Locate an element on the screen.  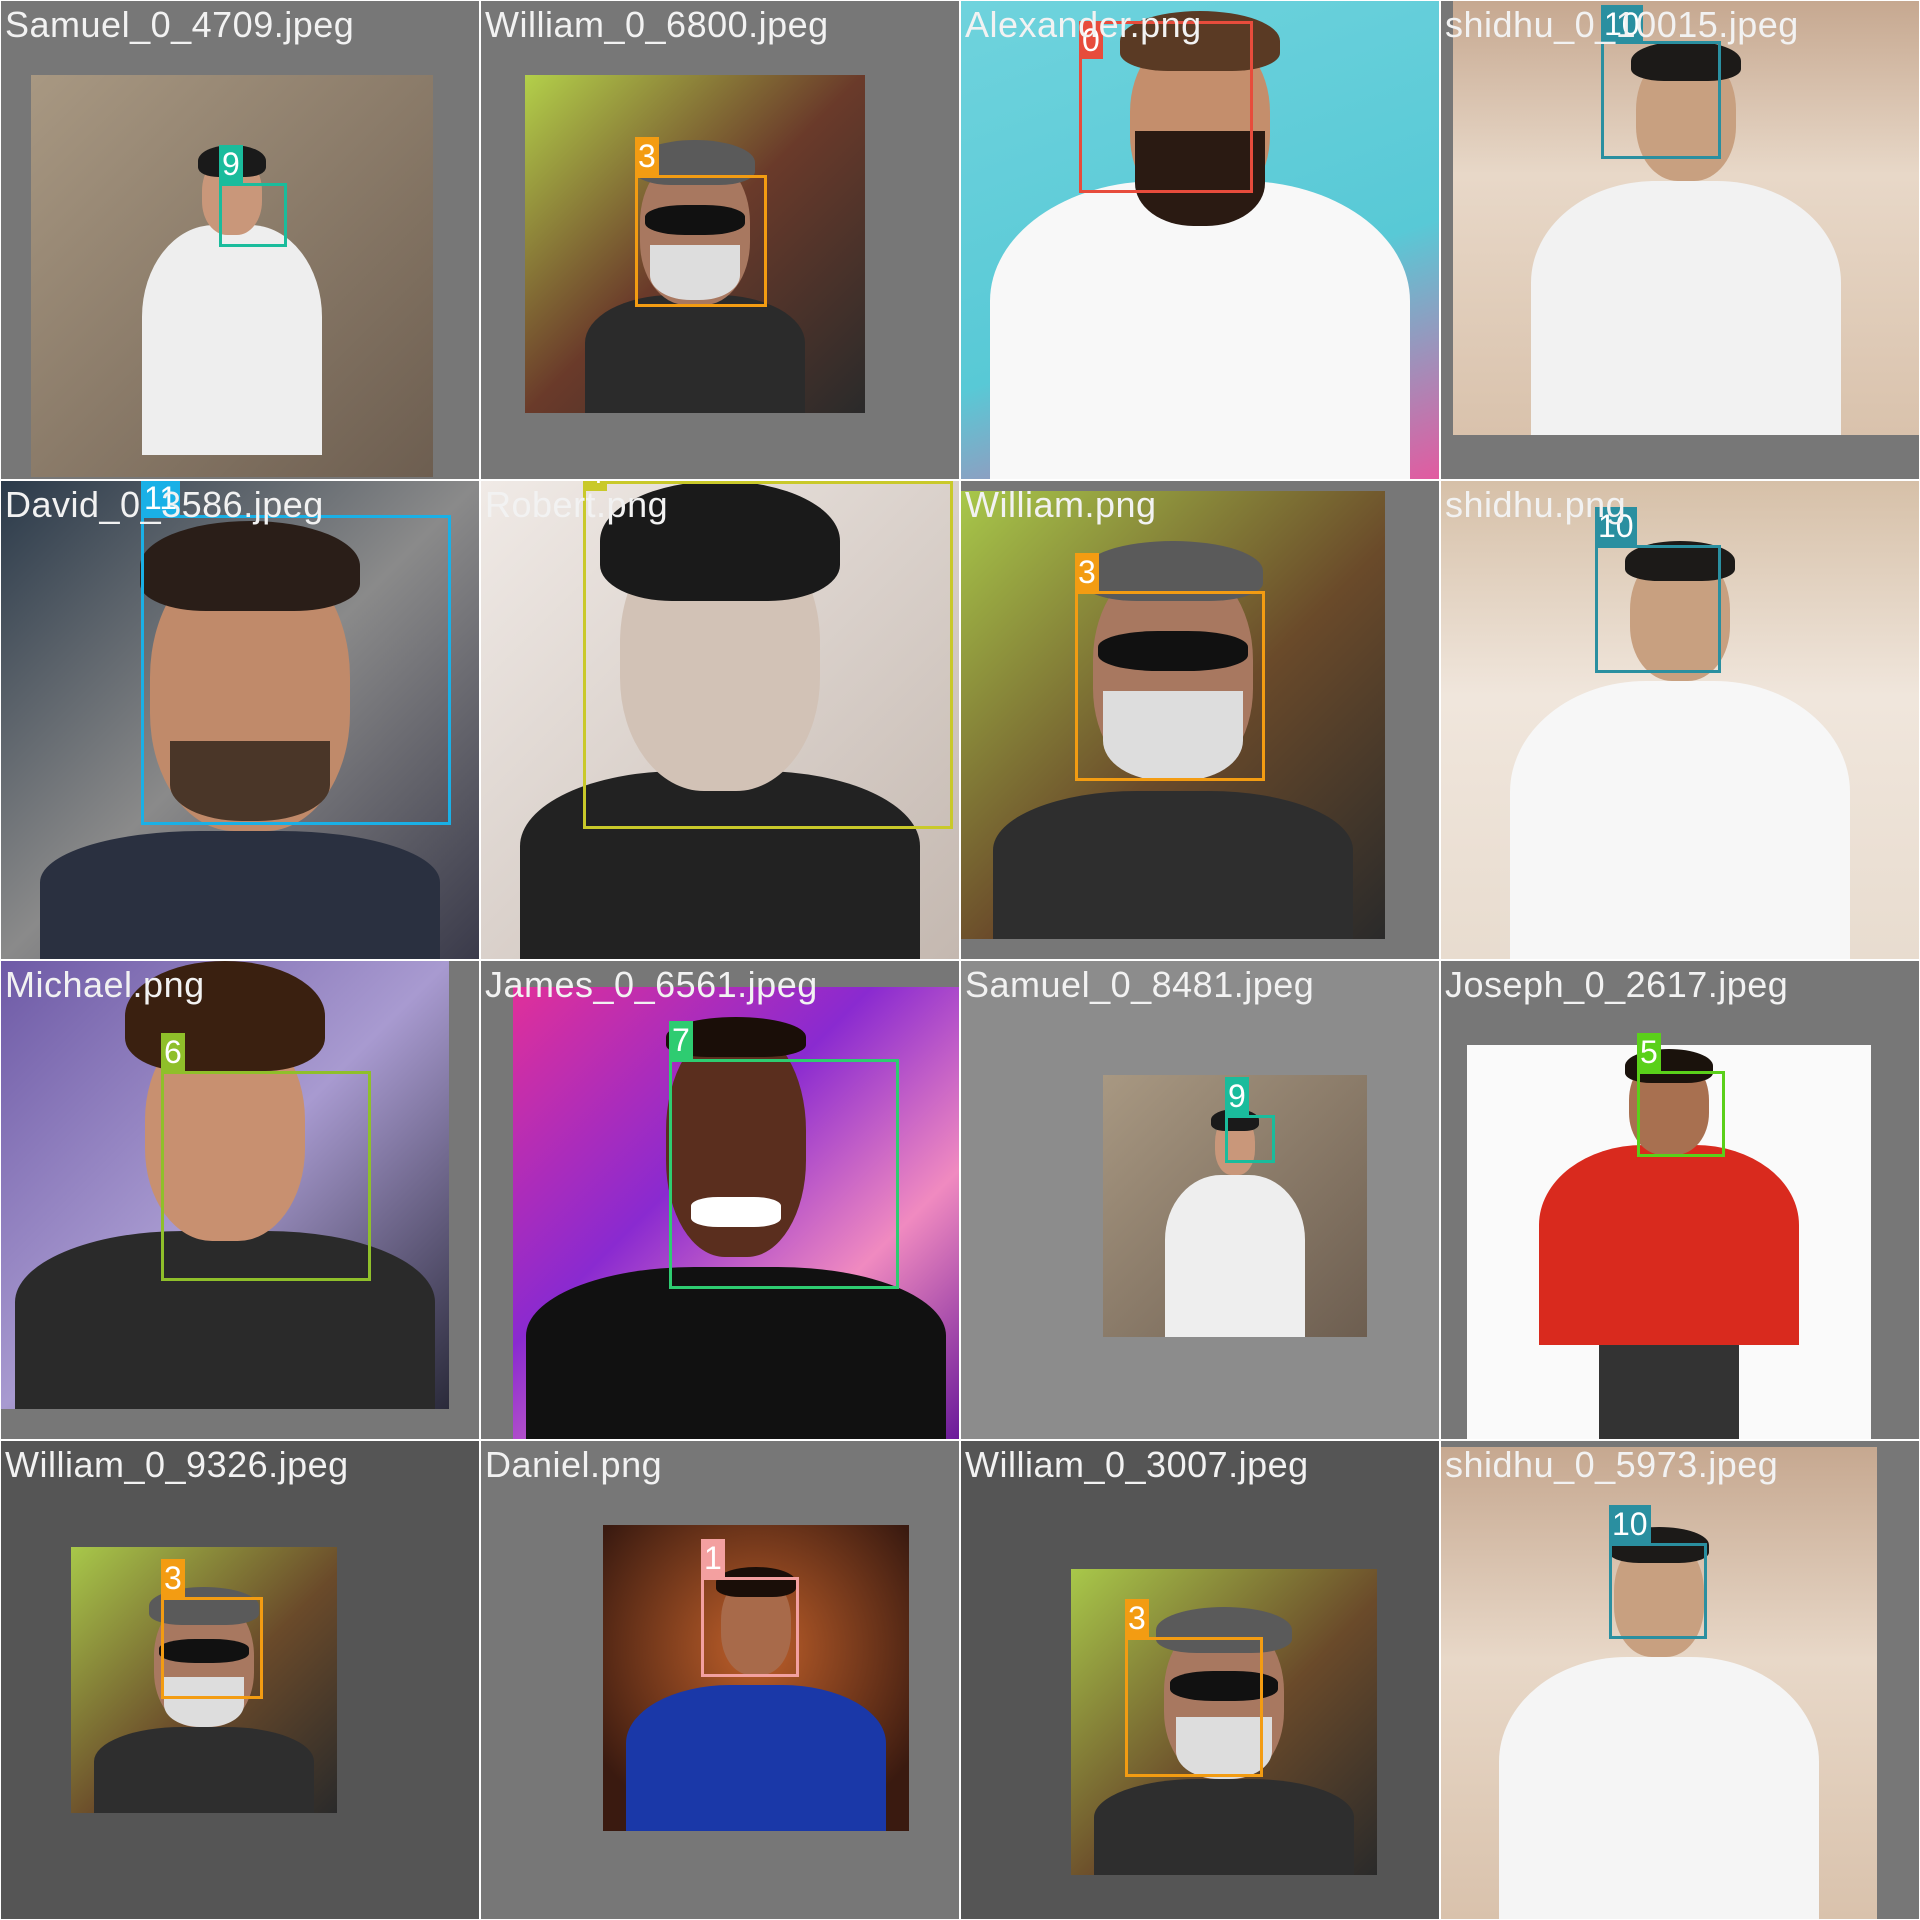
class-label: 7 is located at coordinates (681, 1040).